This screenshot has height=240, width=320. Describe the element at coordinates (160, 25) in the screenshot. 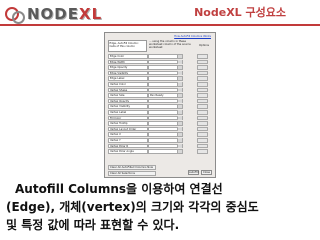

I see `title-divider` at that location.